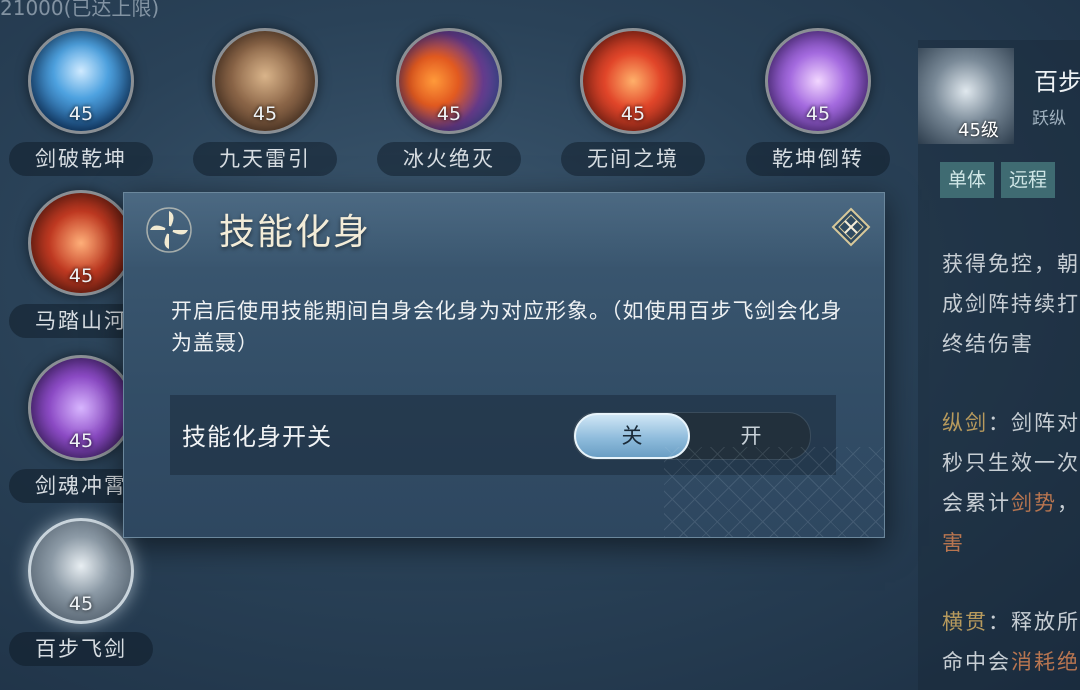  What do you see at coordinates (967, 180) in the screenshot?
I see `tag-single-target: 单体` at bounding box center [967, 180].